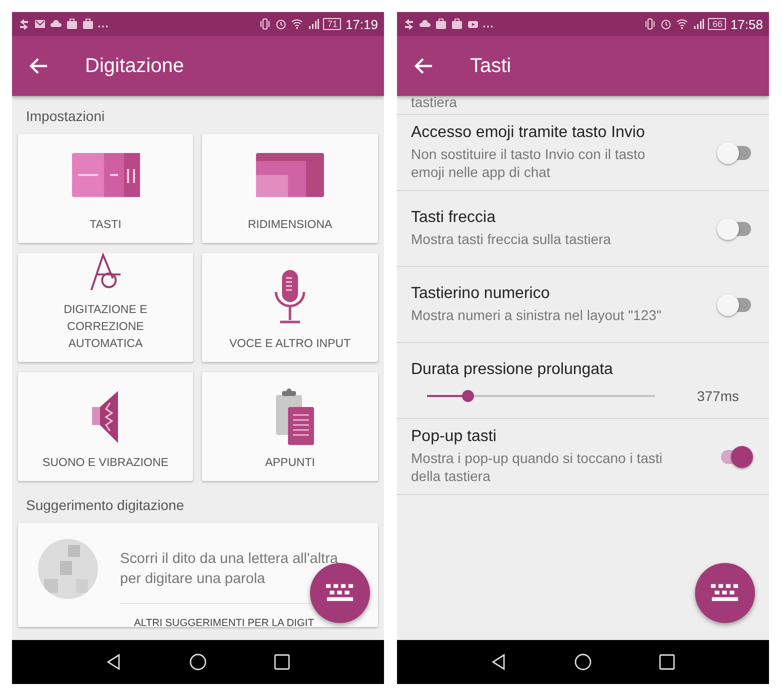 This screenshot has height=697, width=782. I want to click on tip-text: Scorri il dito da una lettera all'altra per digitare una parola, so click(229, 569).